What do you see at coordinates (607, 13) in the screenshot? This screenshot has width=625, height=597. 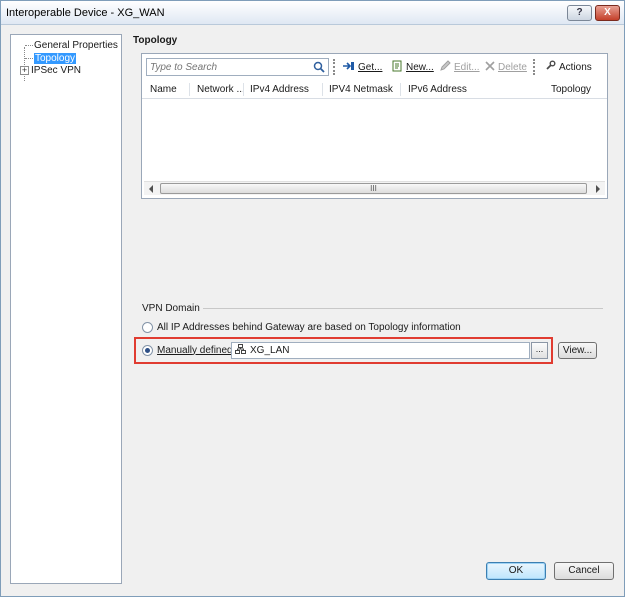 I see `close-button: X` at bounding box center [607, 13].